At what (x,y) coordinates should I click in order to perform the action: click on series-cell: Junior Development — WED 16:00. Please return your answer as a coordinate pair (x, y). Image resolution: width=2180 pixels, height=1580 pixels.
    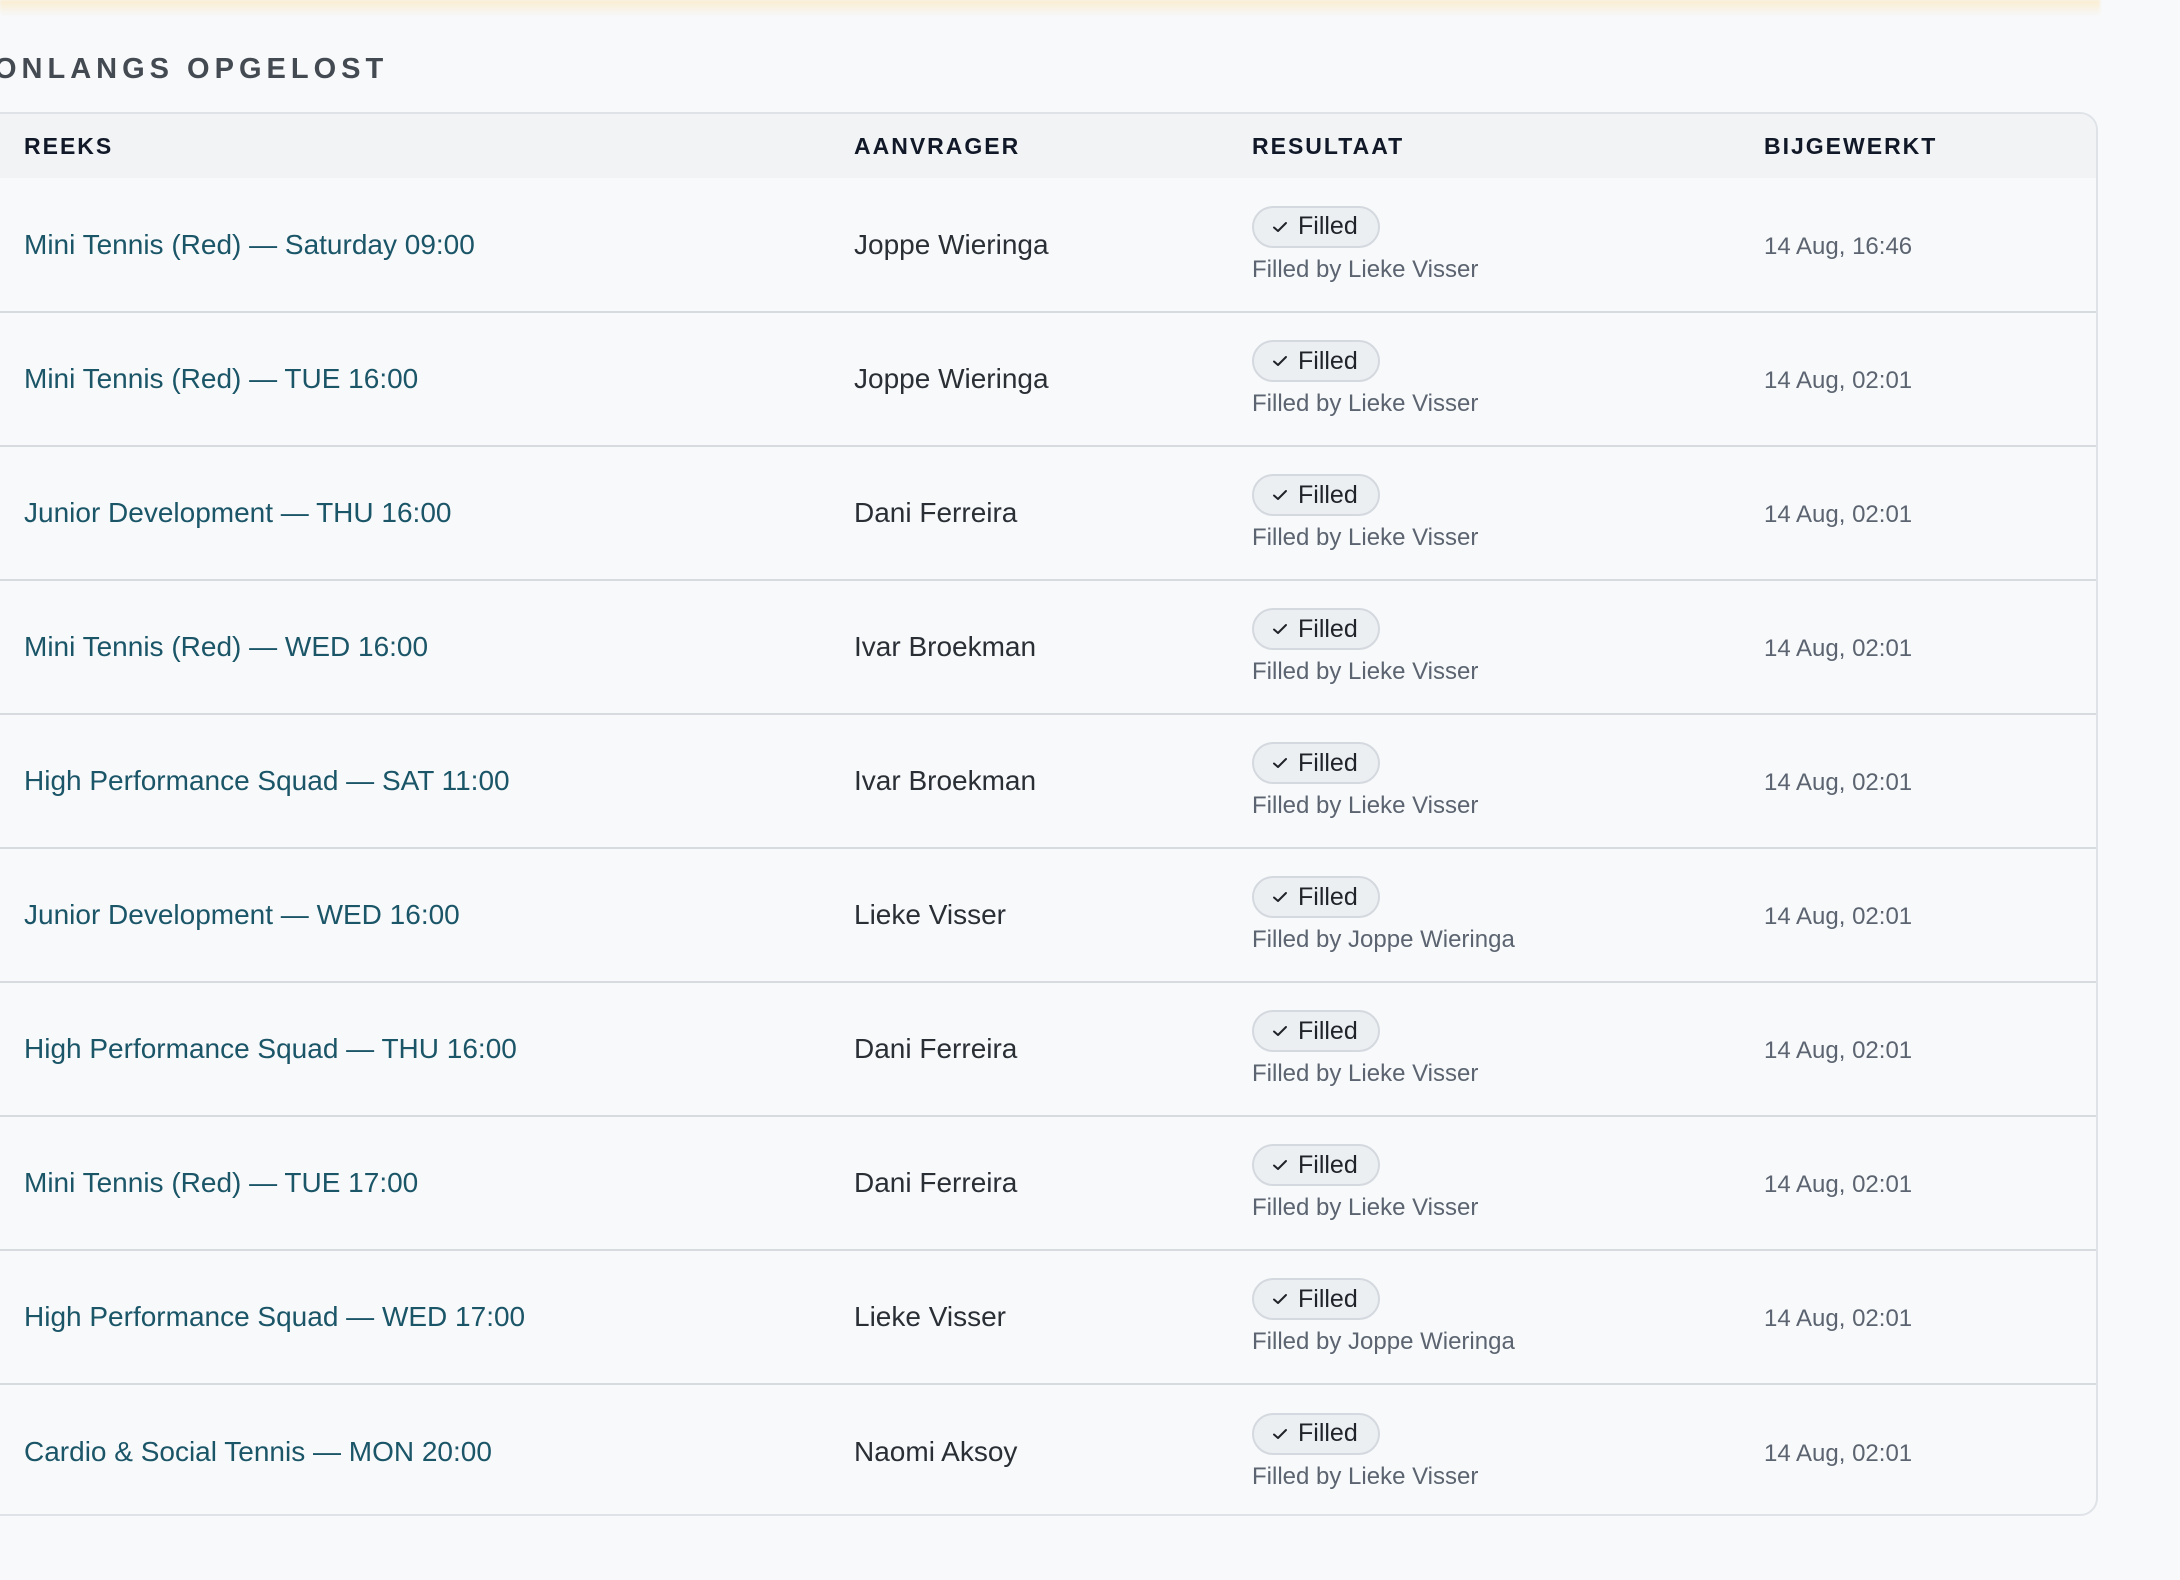
    Looking at the image, I should click on (427, 915).